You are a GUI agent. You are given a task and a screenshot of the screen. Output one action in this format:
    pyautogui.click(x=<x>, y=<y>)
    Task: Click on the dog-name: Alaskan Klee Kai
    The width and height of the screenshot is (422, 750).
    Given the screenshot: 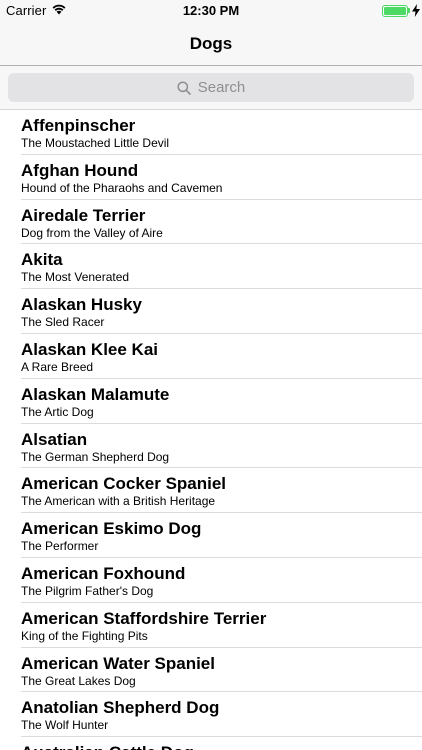 What is the action you would take?
    pyautogui.click(x=90, y=349)
    